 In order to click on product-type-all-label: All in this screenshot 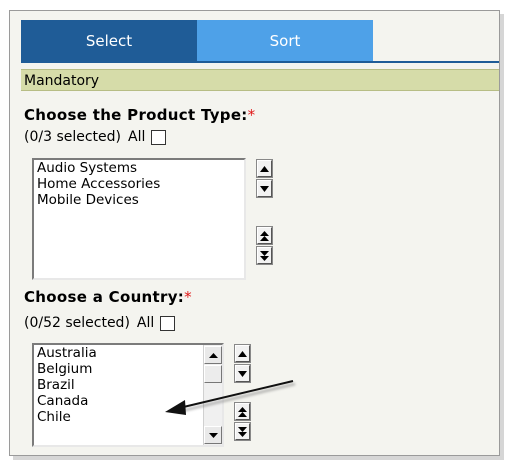, I will do `click(137, 137)`.